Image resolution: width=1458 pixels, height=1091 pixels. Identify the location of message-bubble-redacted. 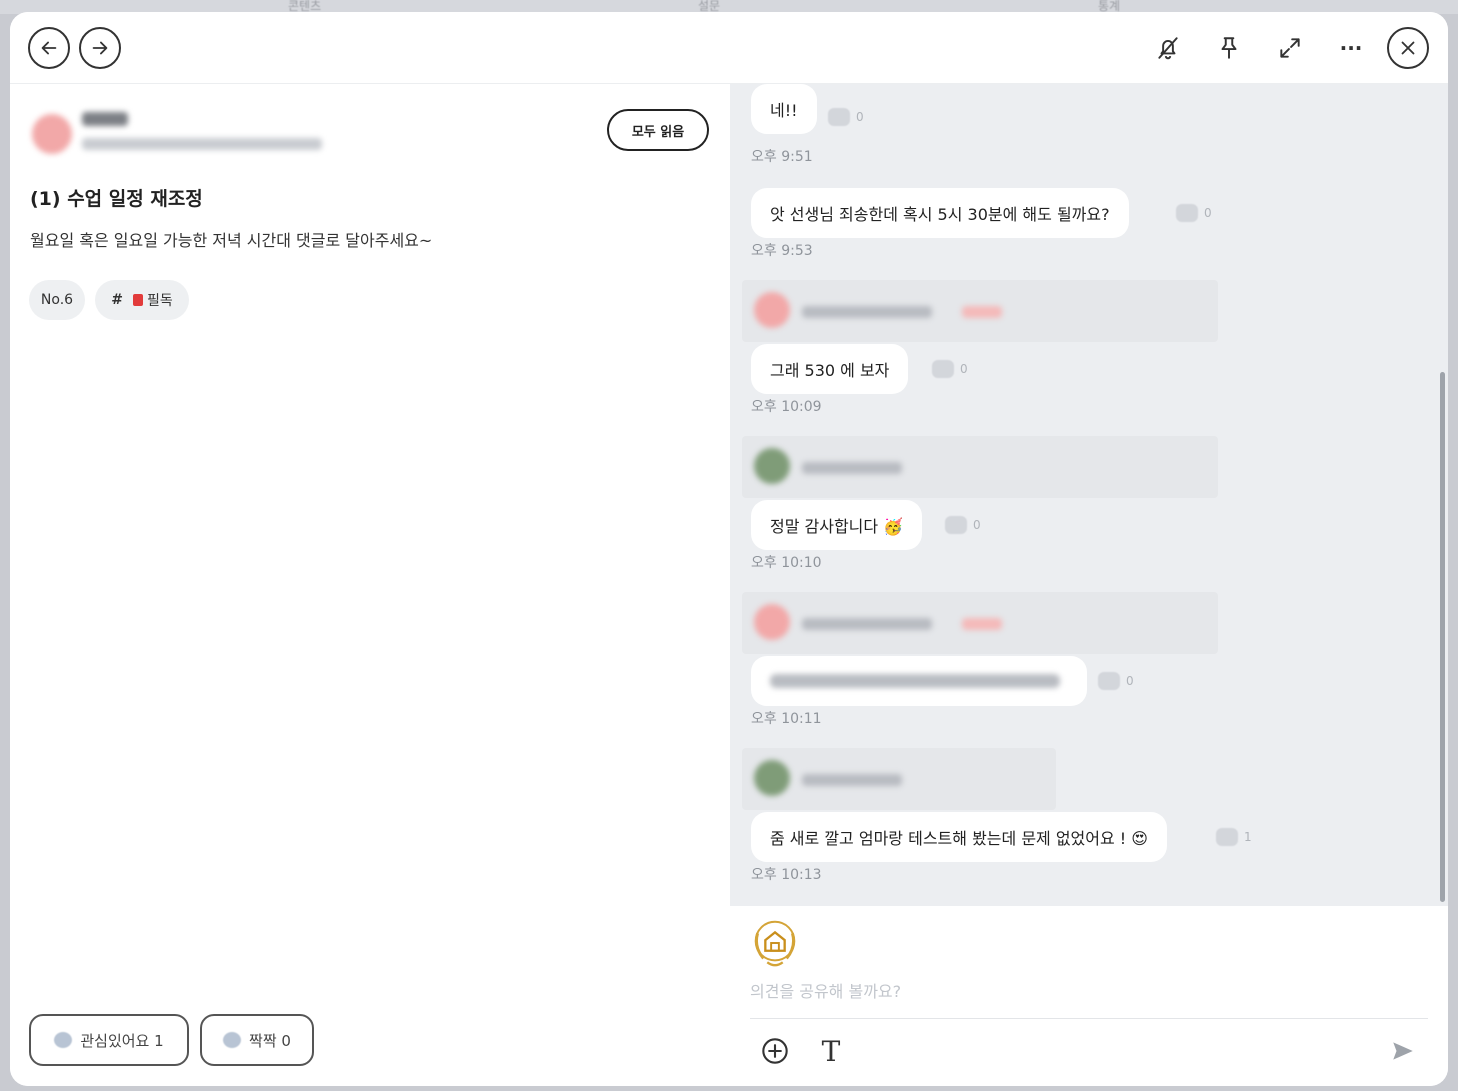
(919, 681).